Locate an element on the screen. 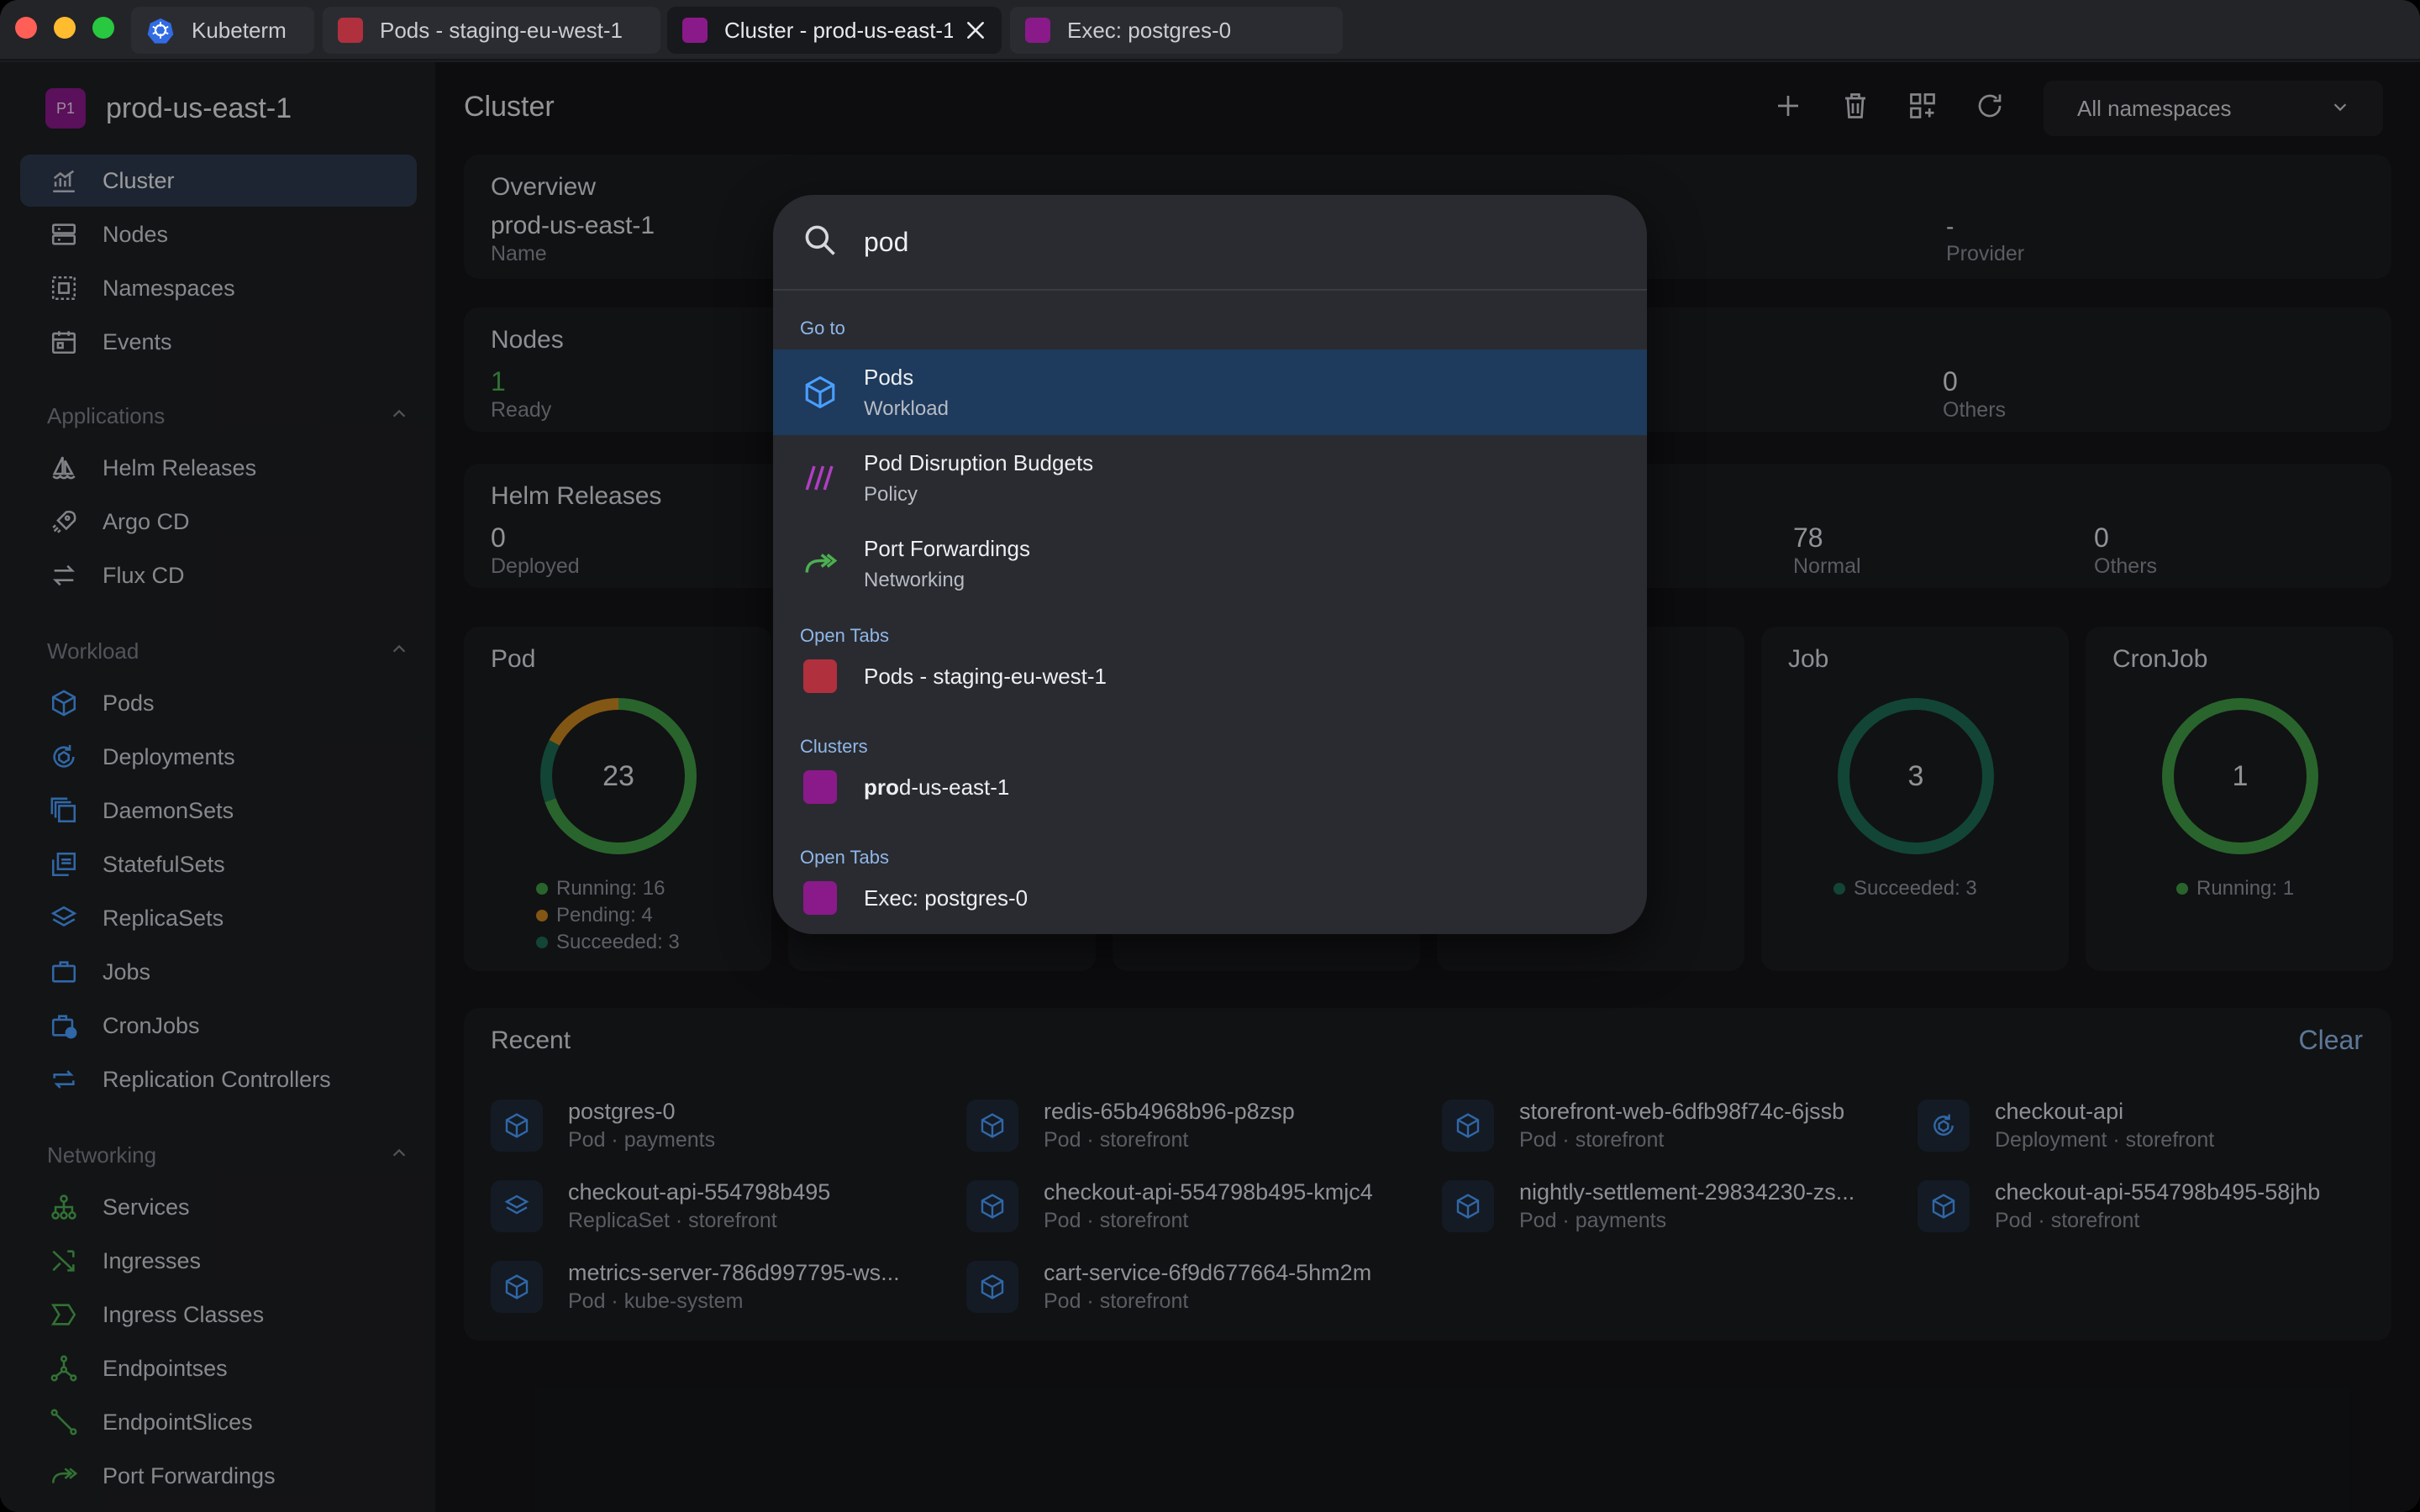  palette-item-subtitle: Workload is located at coordinates (906, 408).